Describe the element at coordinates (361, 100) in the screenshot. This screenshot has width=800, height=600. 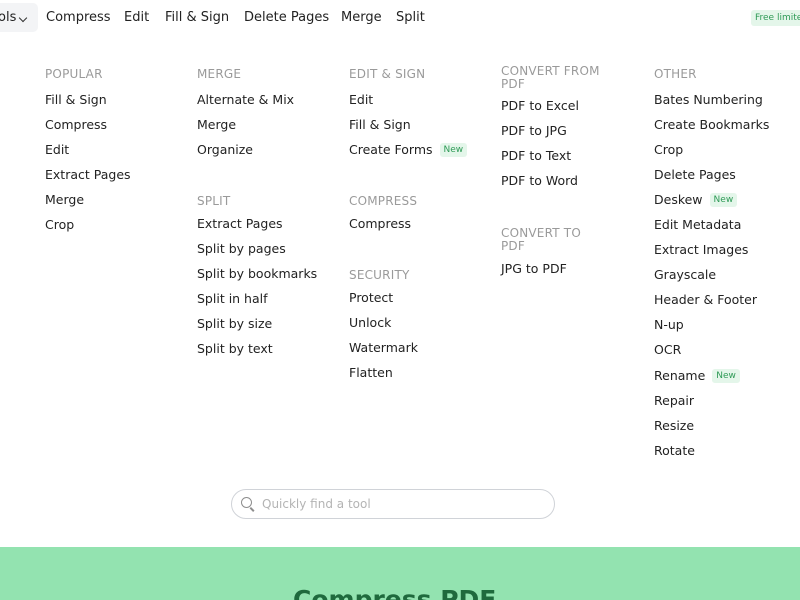
I see `link-edit: Edit` at that location.